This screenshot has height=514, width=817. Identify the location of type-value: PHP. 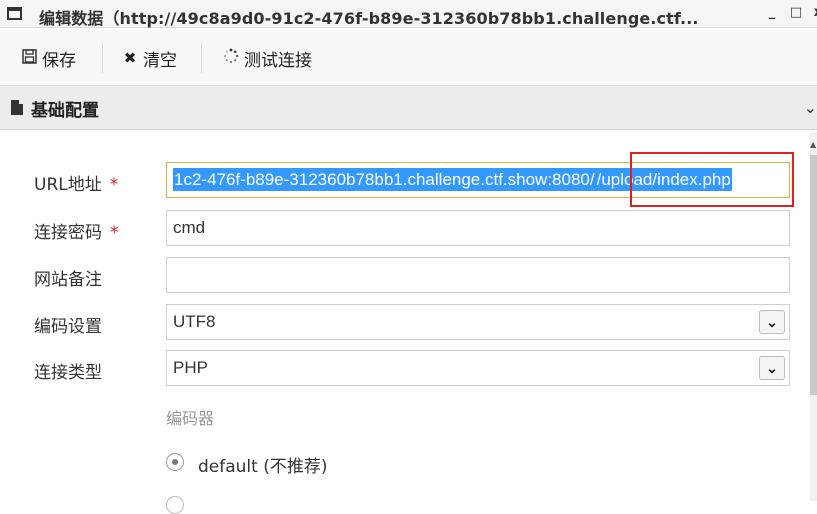
(190, 367).